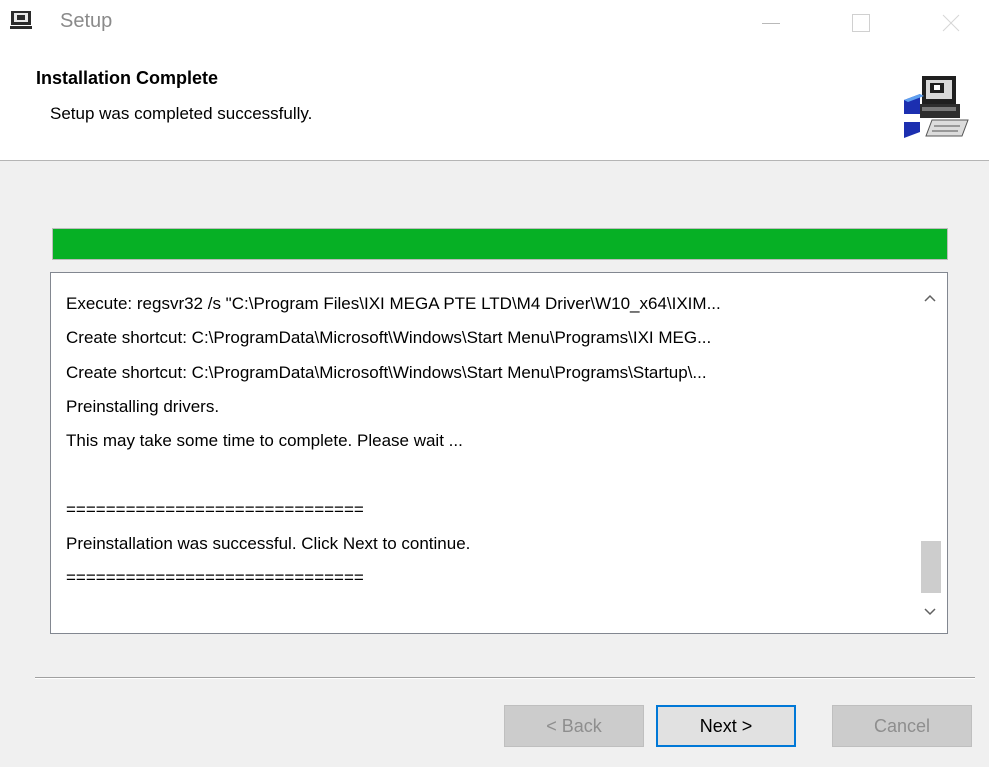  I want to click on window-title: Setup, so click(86, 21).